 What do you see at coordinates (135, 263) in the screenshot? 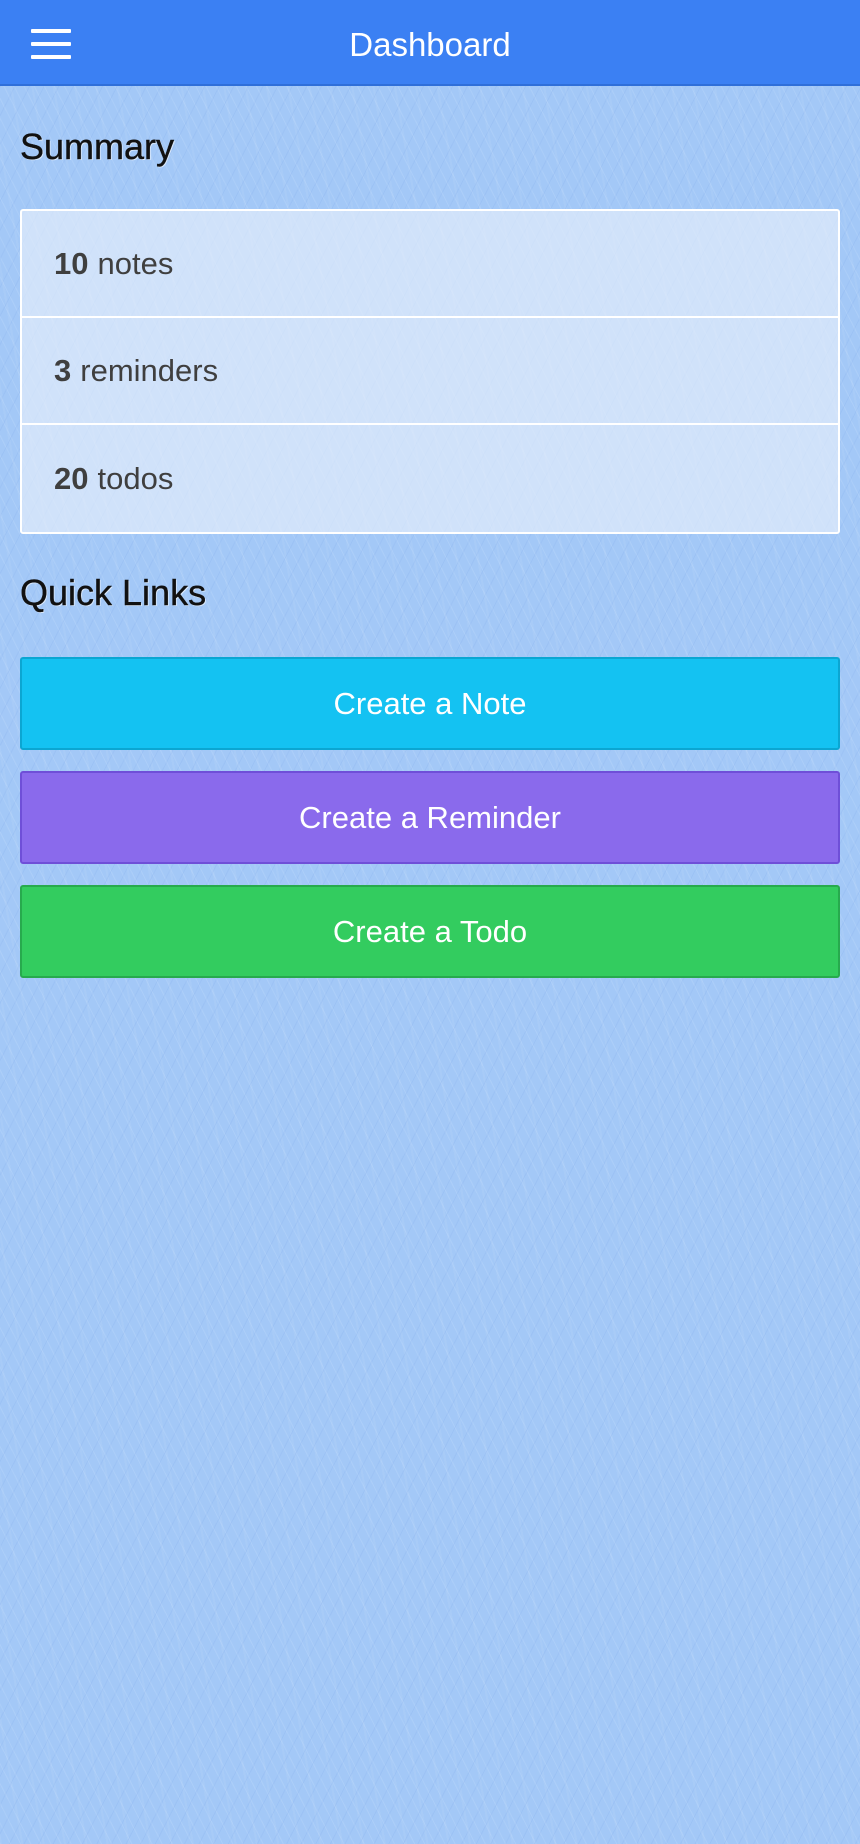
I see `notes-label: notes` at bounding box center [135, 263].